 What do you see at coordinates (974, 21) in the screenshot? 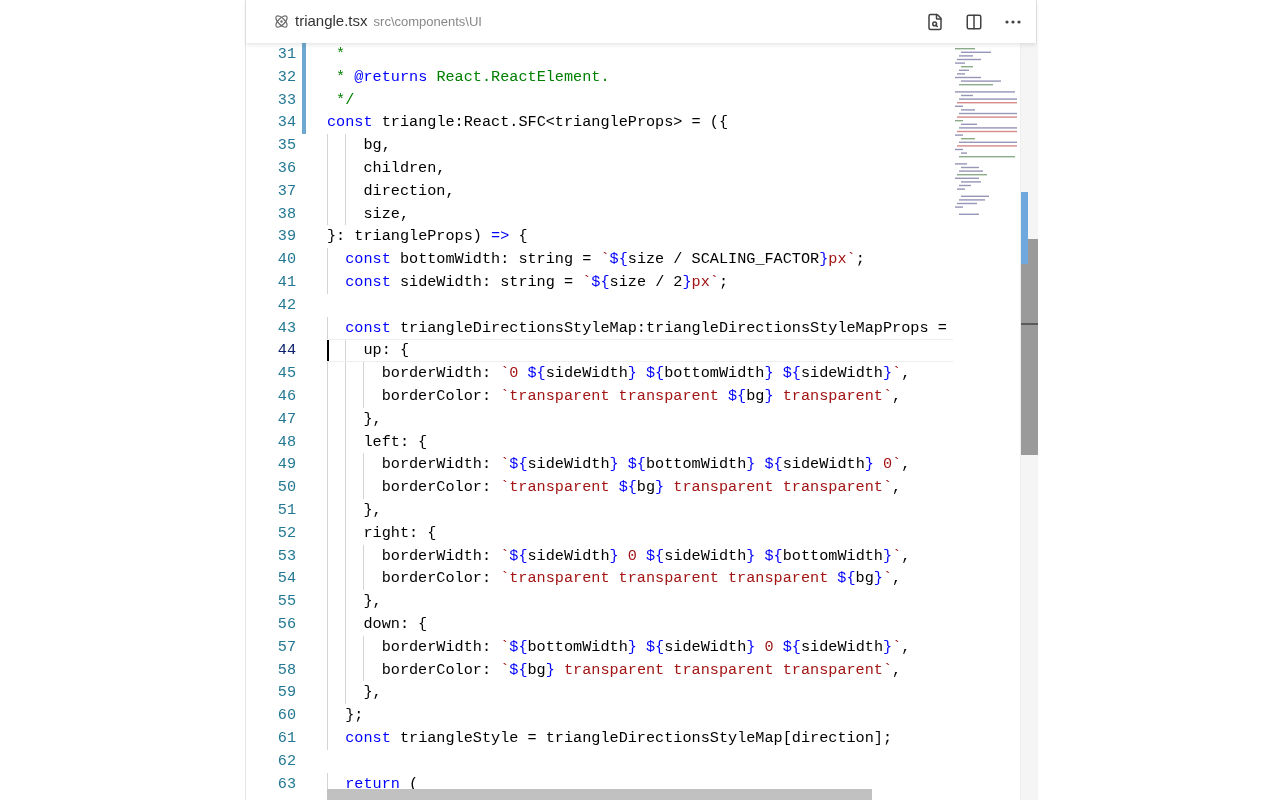
I see `columns-icon` at bounding box center [974, 21].